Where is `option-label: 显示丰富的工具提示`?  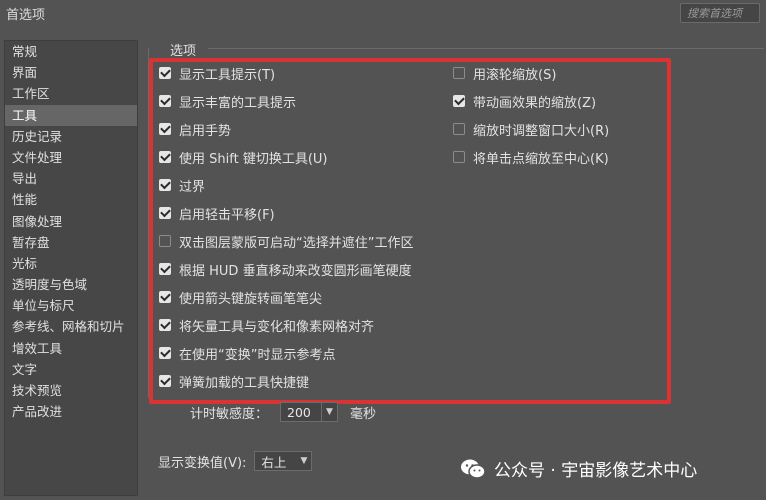
option-label: 显示丰富的工具提示 is located at coordinates (238, 103).